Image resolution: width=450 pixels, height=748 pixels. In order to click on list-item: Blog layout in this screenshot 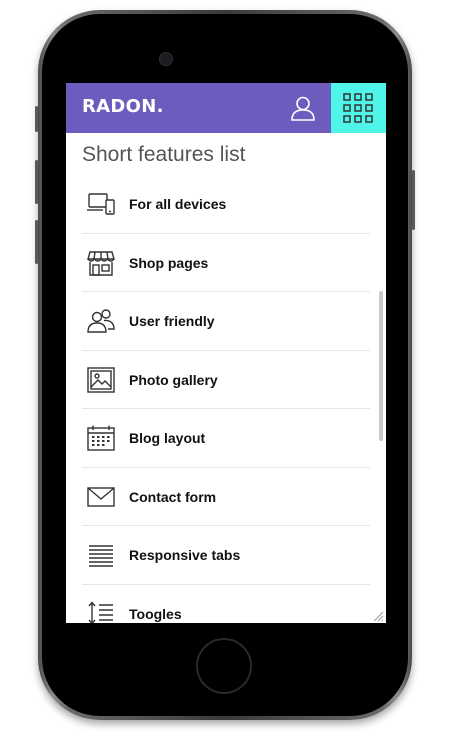, I will do `click(226, 438)`.